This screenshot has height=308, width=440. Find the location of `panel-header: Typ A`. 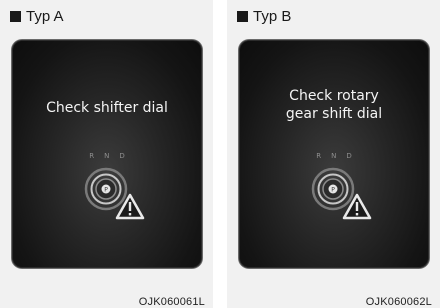

panel-header: Typ A is located at coordinates (37, 16).